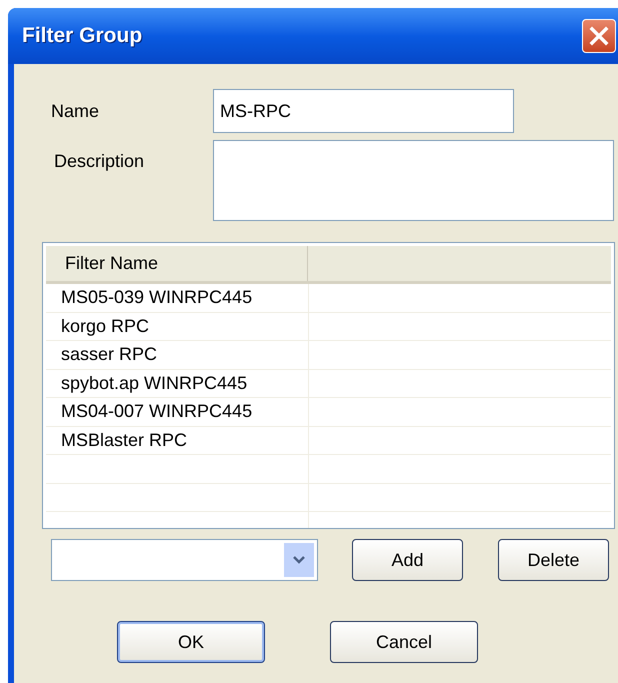  What do you see at coordinates (191, 642) in the screenshot?
I see `dialog-button: OK` at bounding box center [191, 642].